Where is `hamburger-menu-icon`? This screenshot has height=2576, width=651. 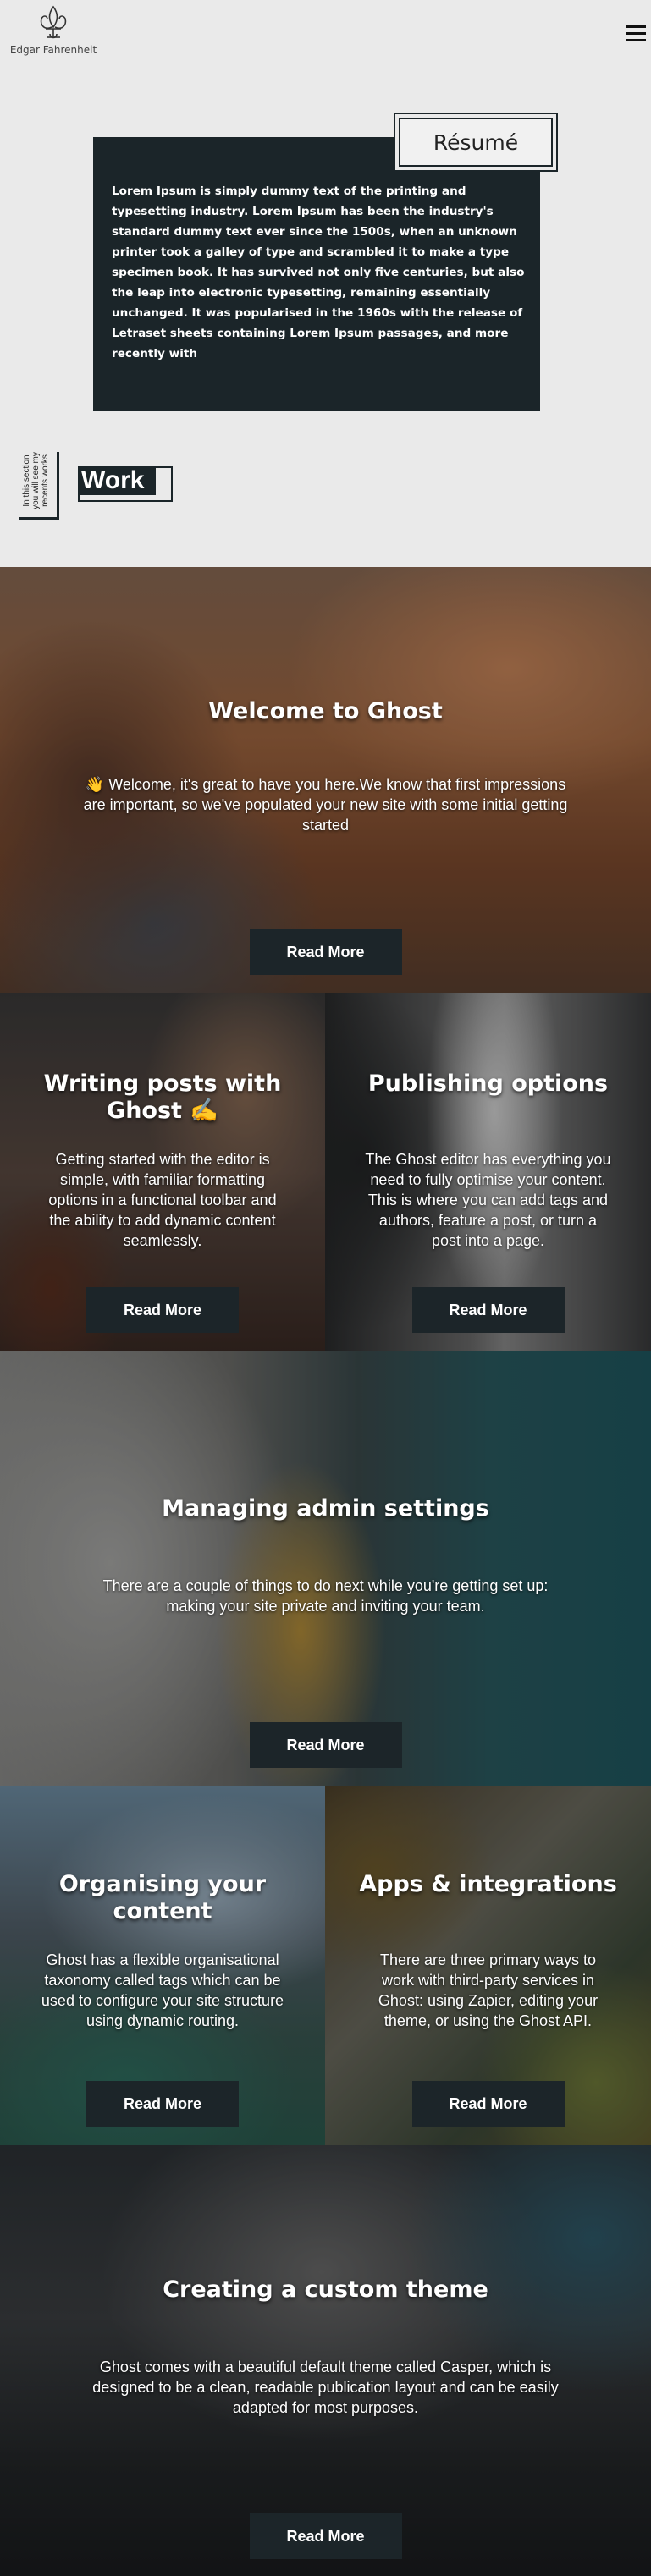 hamburger-menu-icon is located at coordinates (636, 33).